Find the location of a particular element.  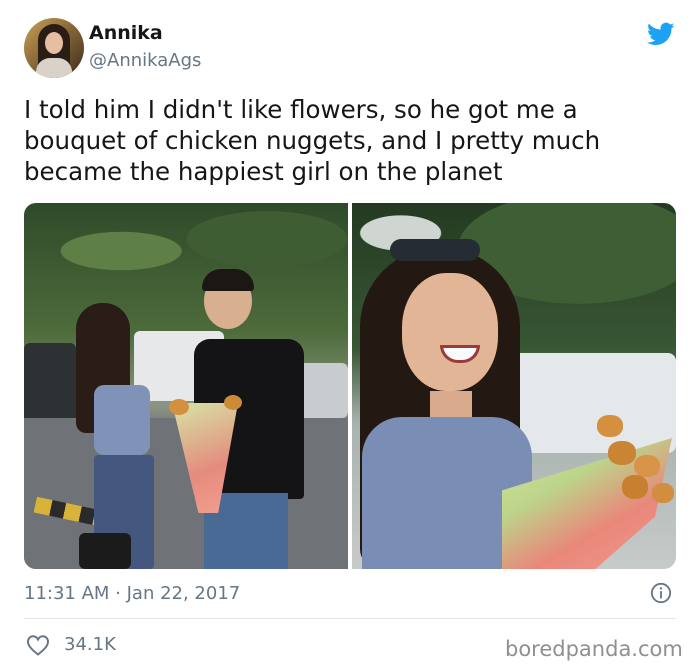

avatar is located at coordinates (54, 48).